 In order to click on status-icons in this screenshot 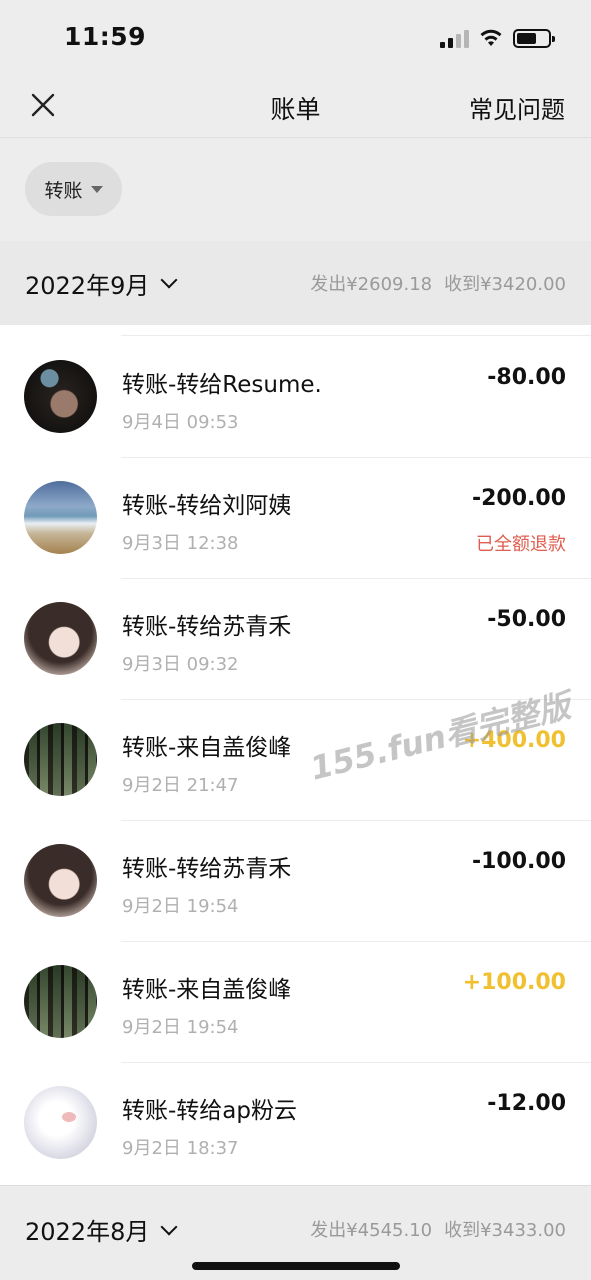, I will do `click(497, 38)`.